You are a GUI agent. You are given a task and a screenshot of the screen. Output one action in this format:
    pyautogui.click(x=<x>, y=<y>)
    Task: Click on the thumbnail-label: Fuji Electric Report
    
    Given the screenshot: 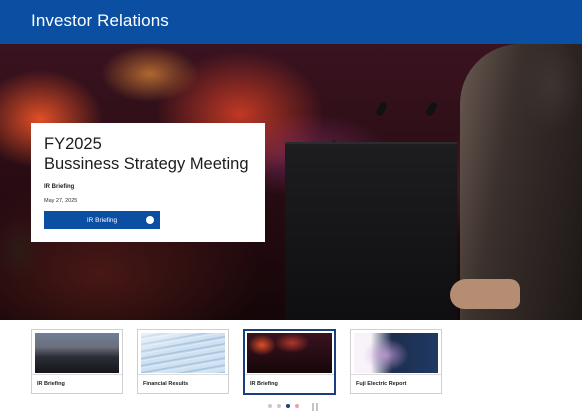 What is the action you would take?
    pyautogui.click(x=381, y=384)
    